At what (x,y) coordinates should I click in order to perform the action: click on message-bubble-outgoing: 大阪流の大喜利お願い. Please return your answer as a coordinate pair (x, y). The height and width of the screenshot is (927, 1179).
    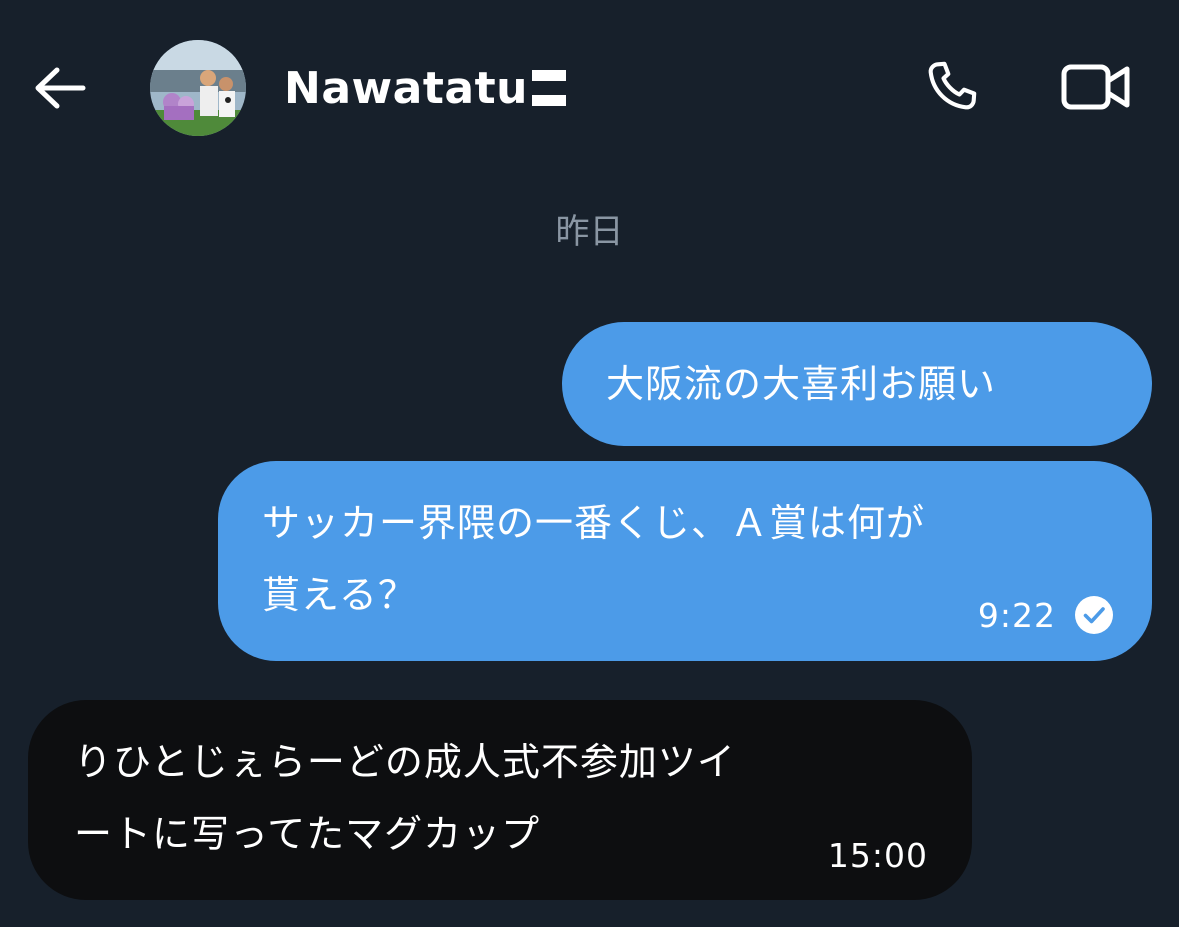
    Looking at the image, I should click on (857, 384).